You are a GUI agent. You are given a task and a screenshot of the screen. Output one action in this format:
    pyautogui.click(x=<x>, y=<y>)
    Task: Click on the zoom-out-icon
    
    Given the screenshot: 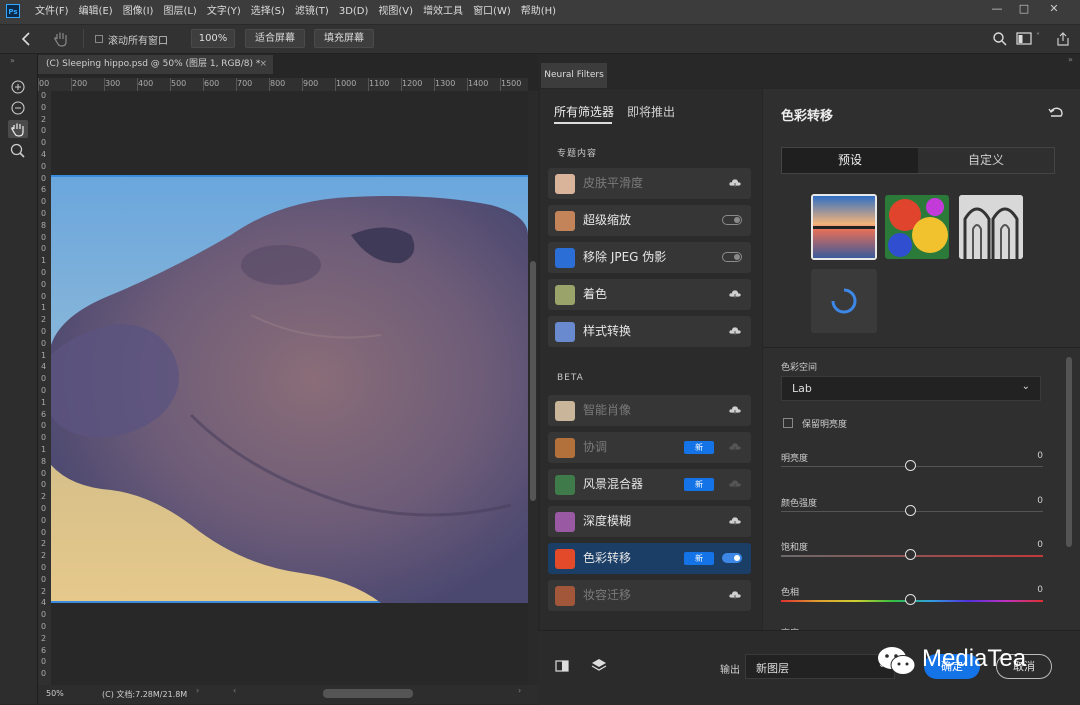 What is the action you would take?
    pyautogui.click(x=18, y=108)
    